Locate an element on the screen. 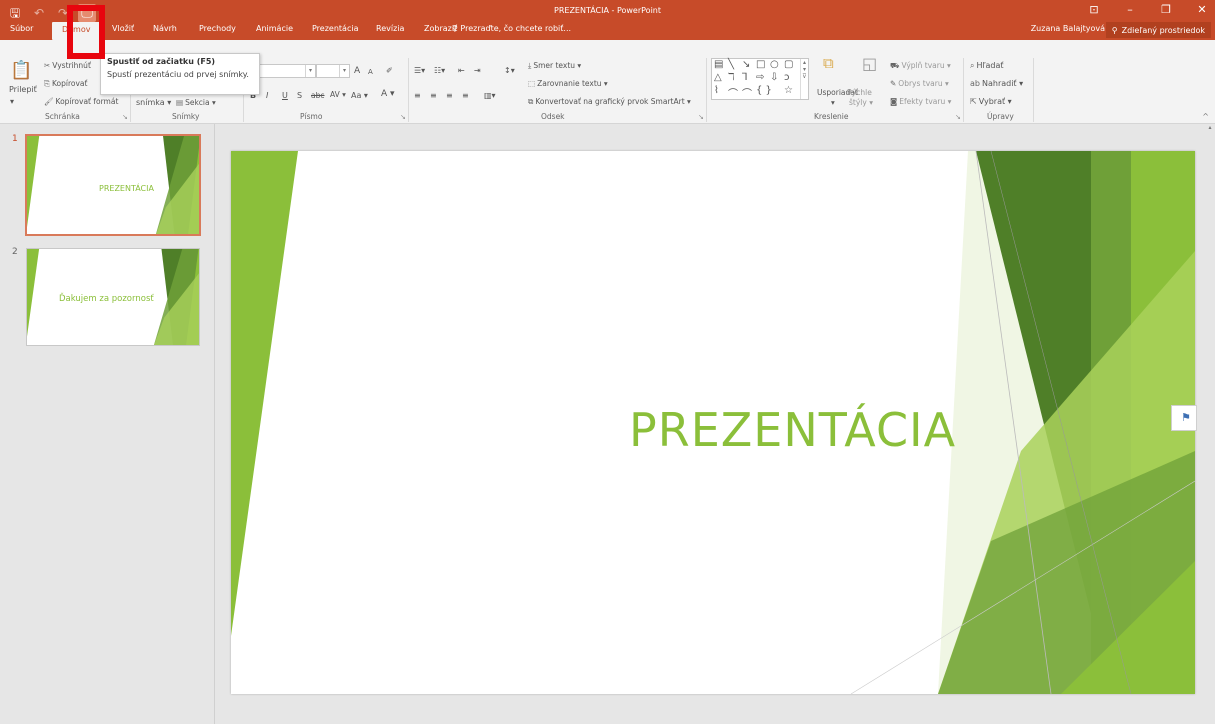 The image size is (1215, 724). star-shape-icon: ☆ is located at coordinates (788, 90).